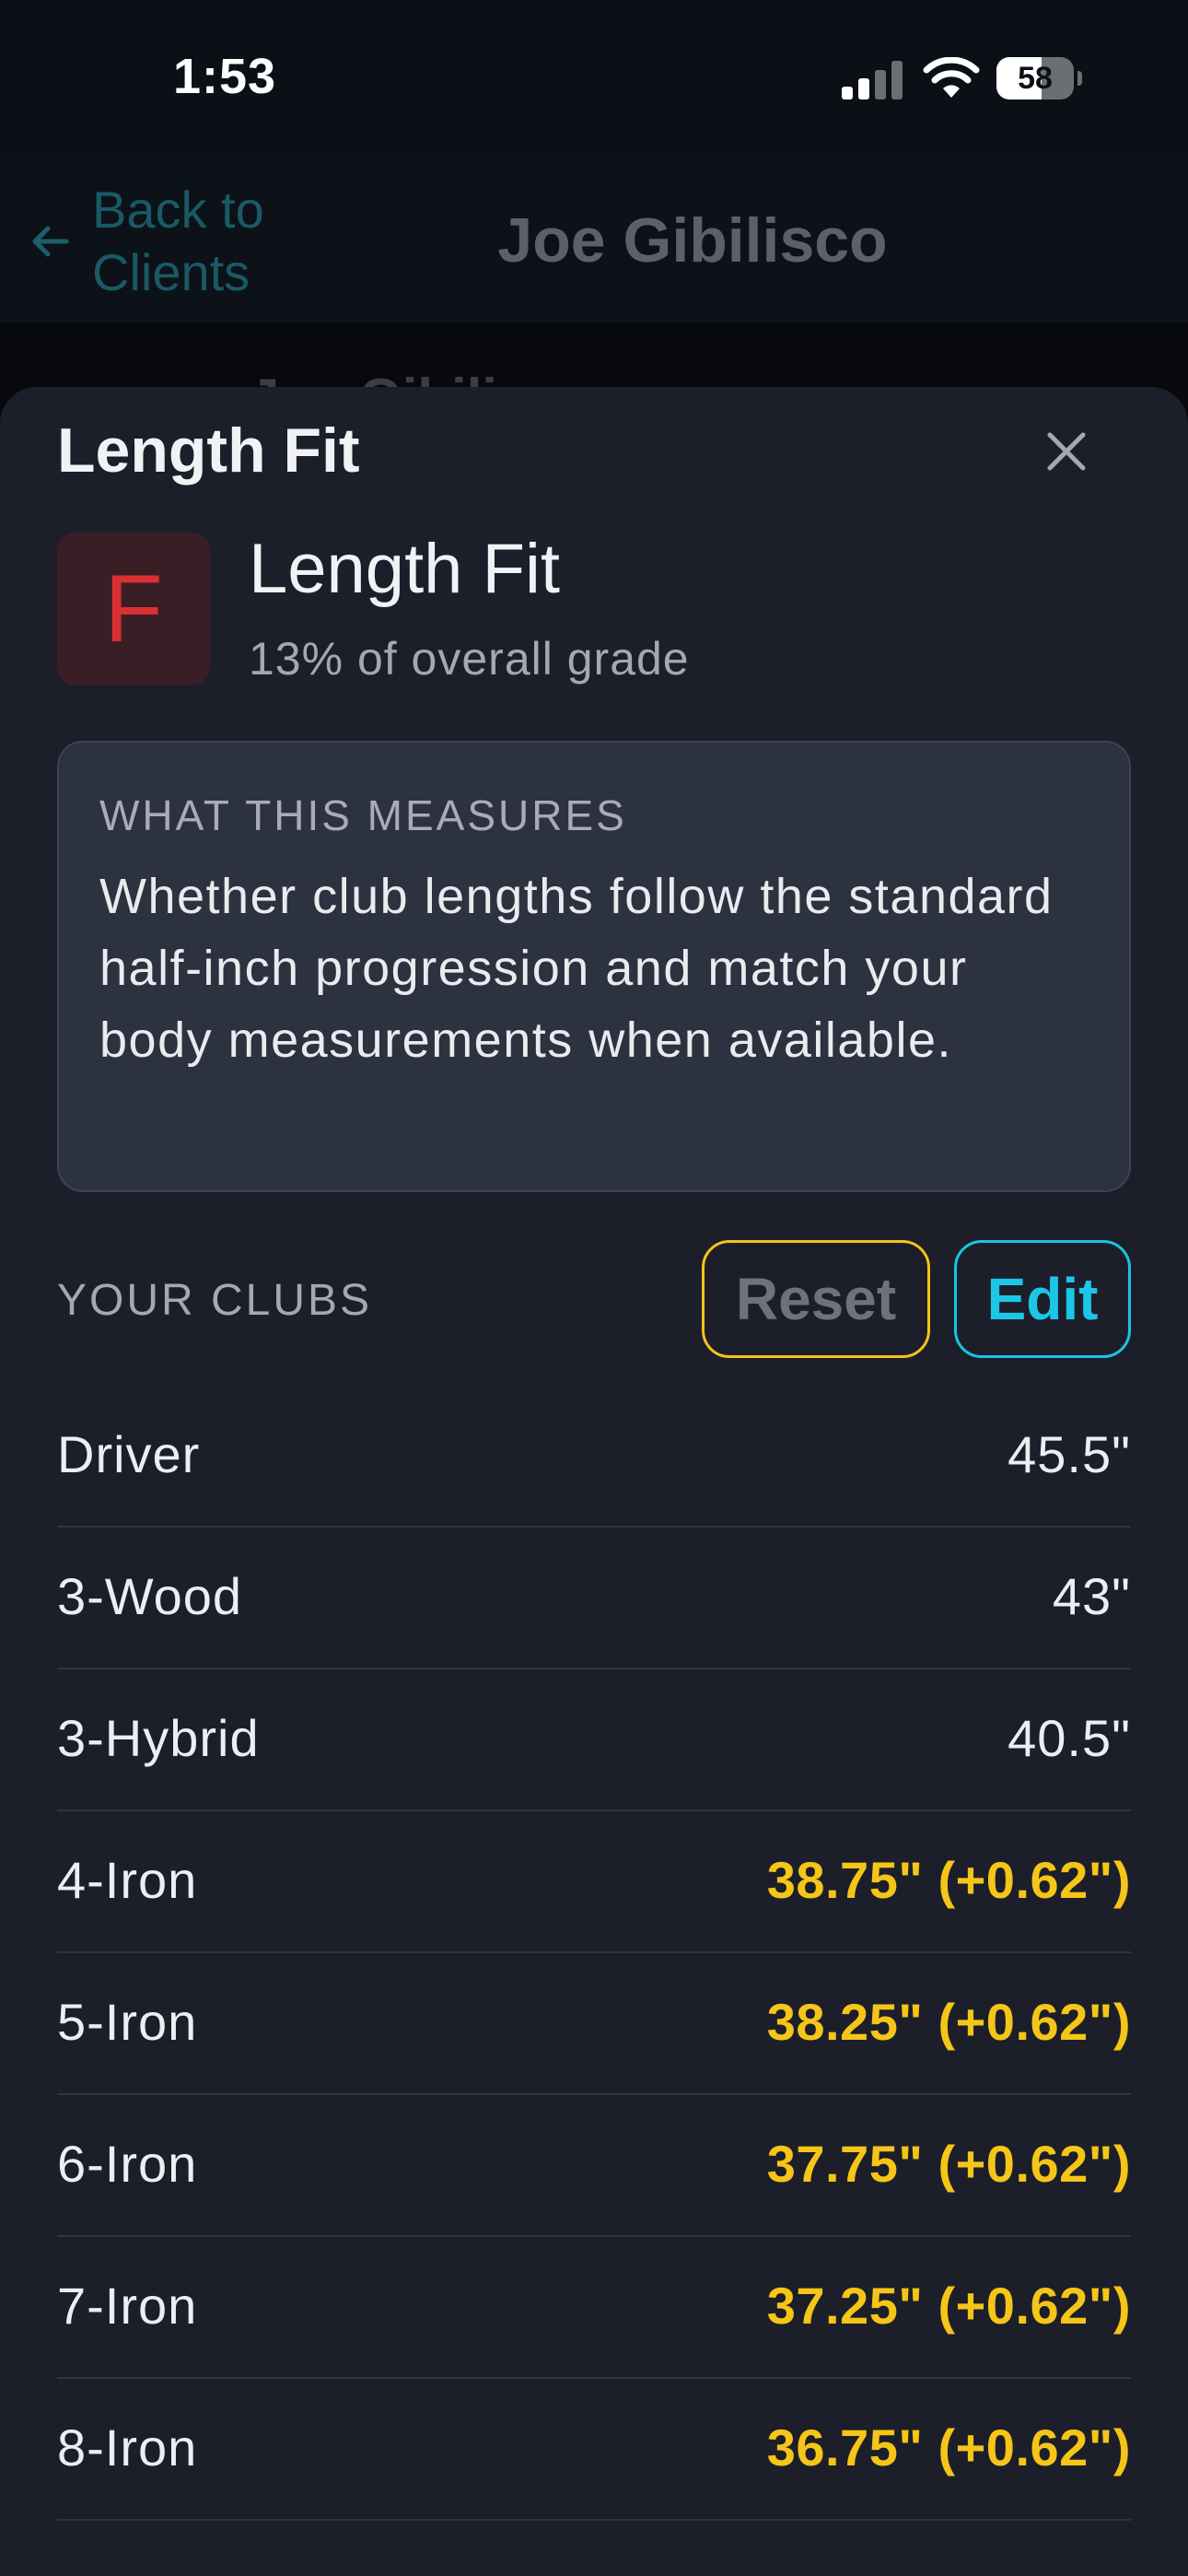  What do you see at coordinates (594, 1882) in the screenshot?
I see `club-row: 4-Iron 38.75" (+0.62")` at bounding box center [594, 1882].